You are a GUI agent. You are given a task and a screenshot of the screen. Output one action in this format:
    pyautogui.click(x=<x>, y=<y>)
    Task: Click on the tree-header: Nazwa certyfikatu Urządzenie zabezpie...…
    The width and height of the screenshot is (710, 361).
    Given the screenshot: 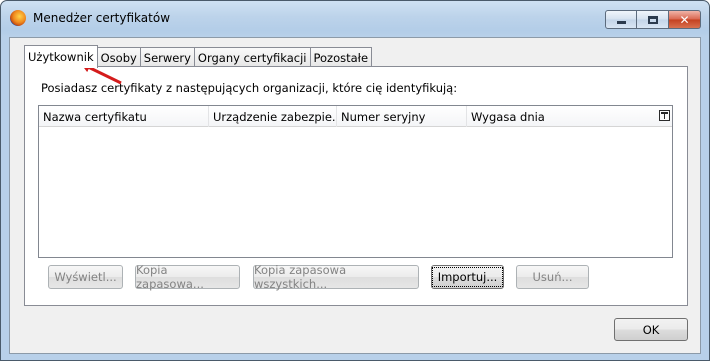 What is the action you would take?
    pyautogui.click(x=355, y=116)
    